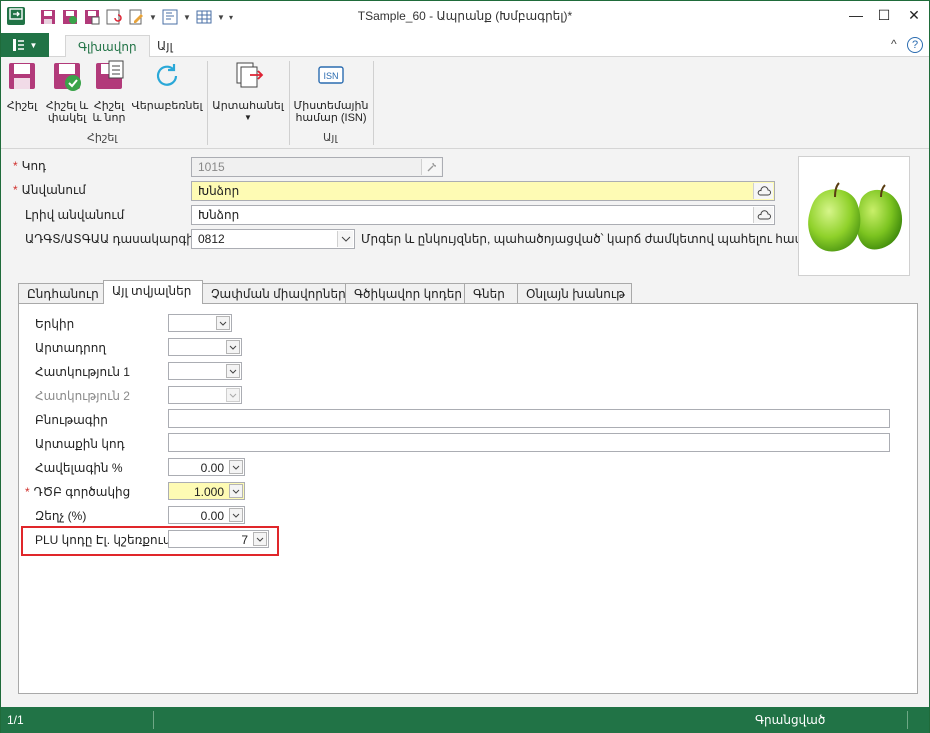 The image size is (930, 733). What do you see at coordinates (331, 91) in the screenshot?
I see `isn-button: ISN Միստեմային համար (ISN)` at bounding box center [331, 91].